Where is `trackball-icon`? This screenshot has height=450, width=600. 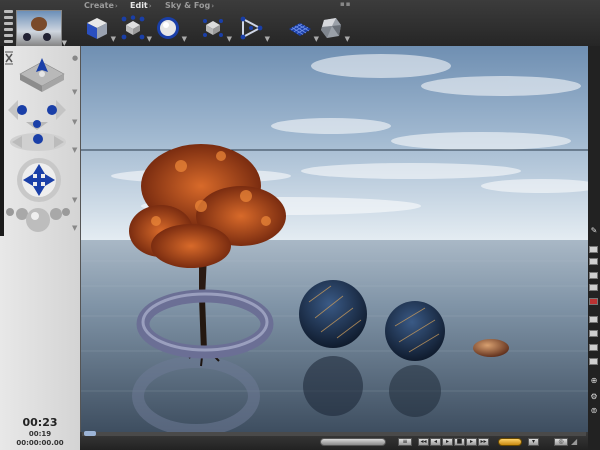 trackball-icon is located at coordinates (39, 180).